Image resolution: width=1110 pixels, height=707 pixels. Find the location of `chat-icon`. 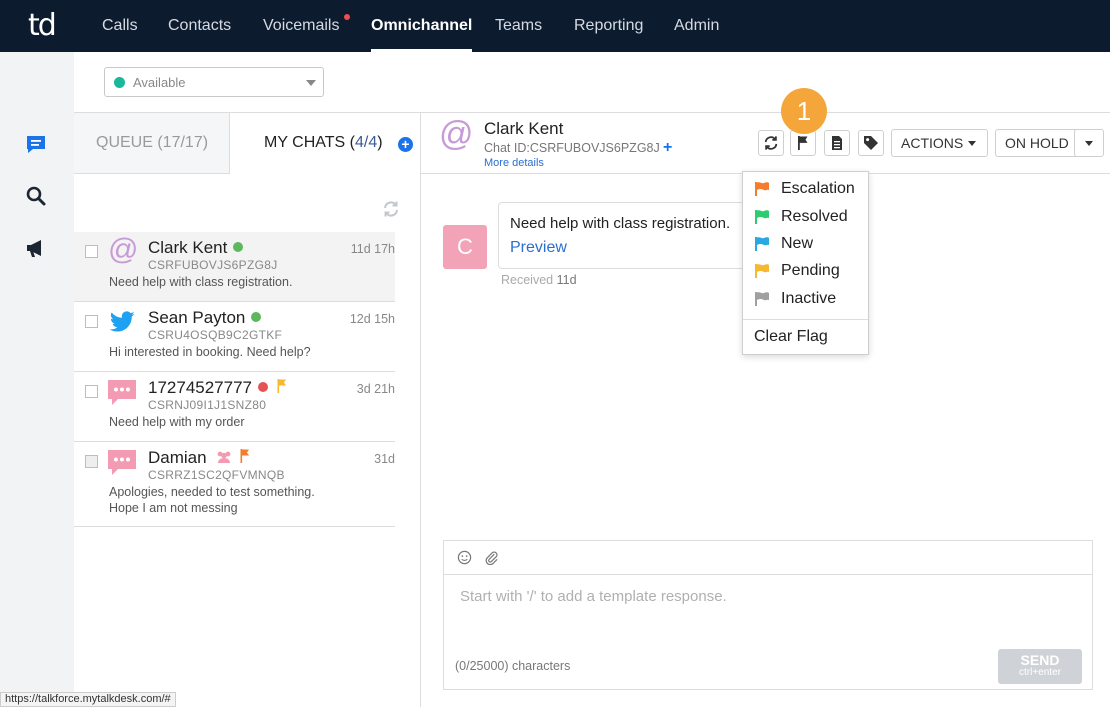

chat-icon is located at coordinates (36, 144).